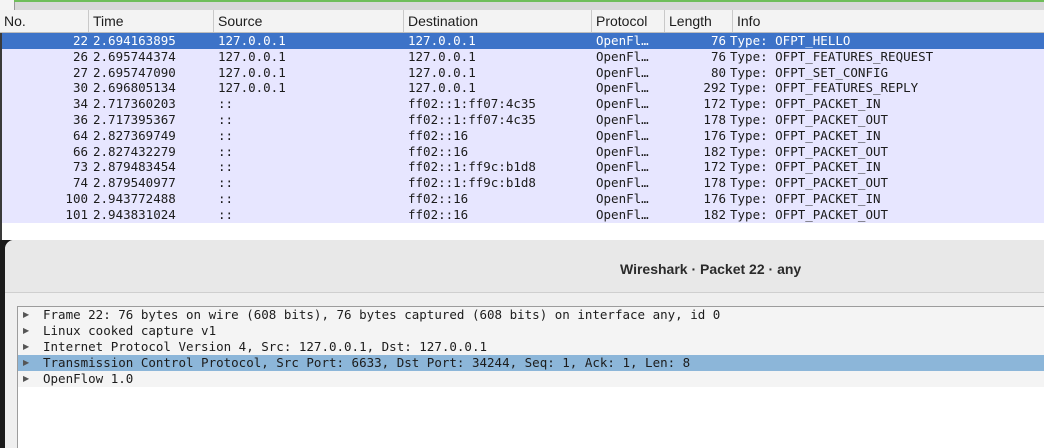 The image size is (1044, 448). I want to click on dialog-title: Wireshark · Packet 22 · any, so click(711, 269).